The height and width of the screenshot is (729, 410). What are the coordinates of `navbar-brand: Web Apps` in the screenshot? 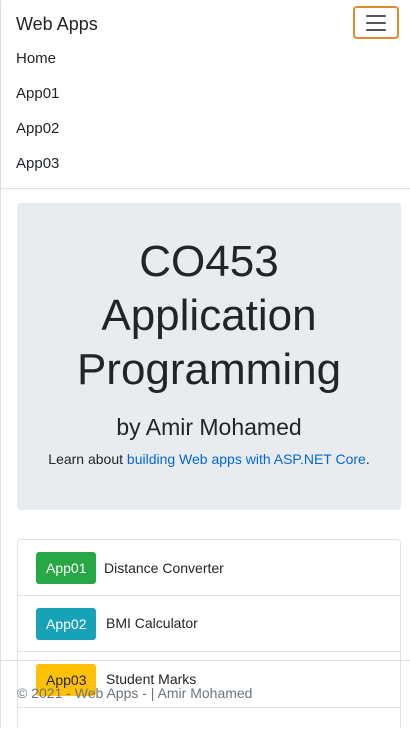 It's located at (57, 24).